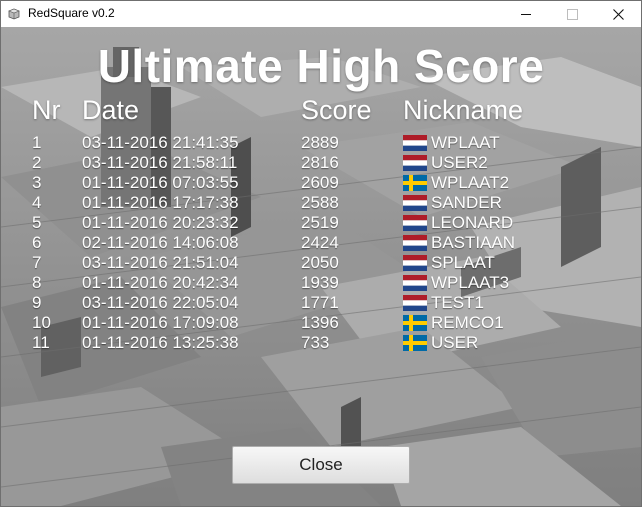 This screenshot has height=507, width=642. I want to click on row-nickname: BASTIAAN, so click(473, 242).